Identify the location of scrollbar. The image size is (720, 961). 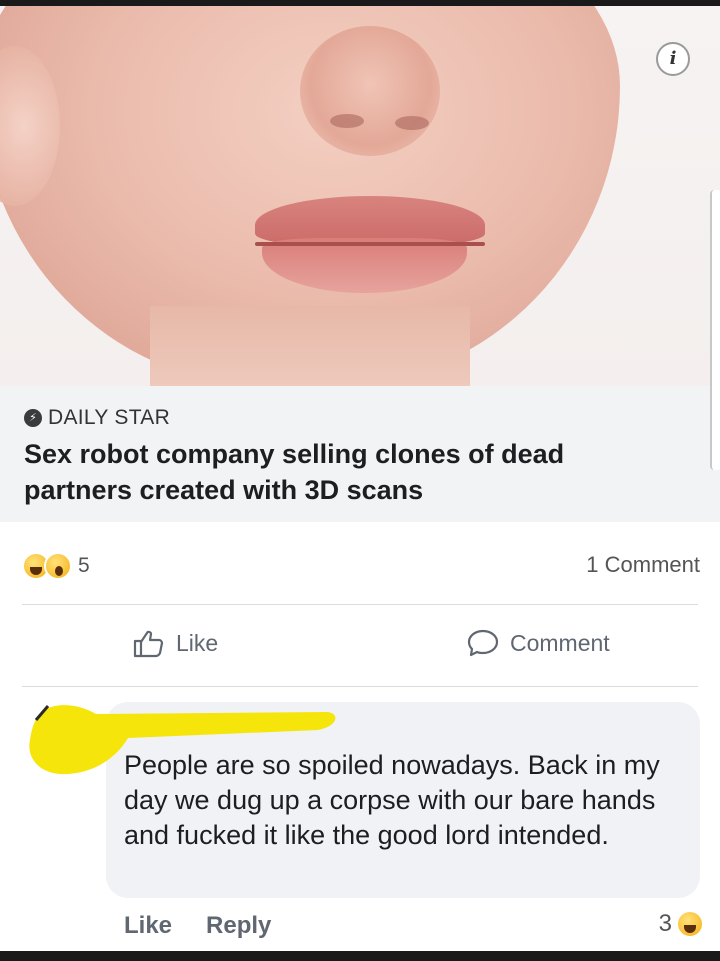
(715, 330).